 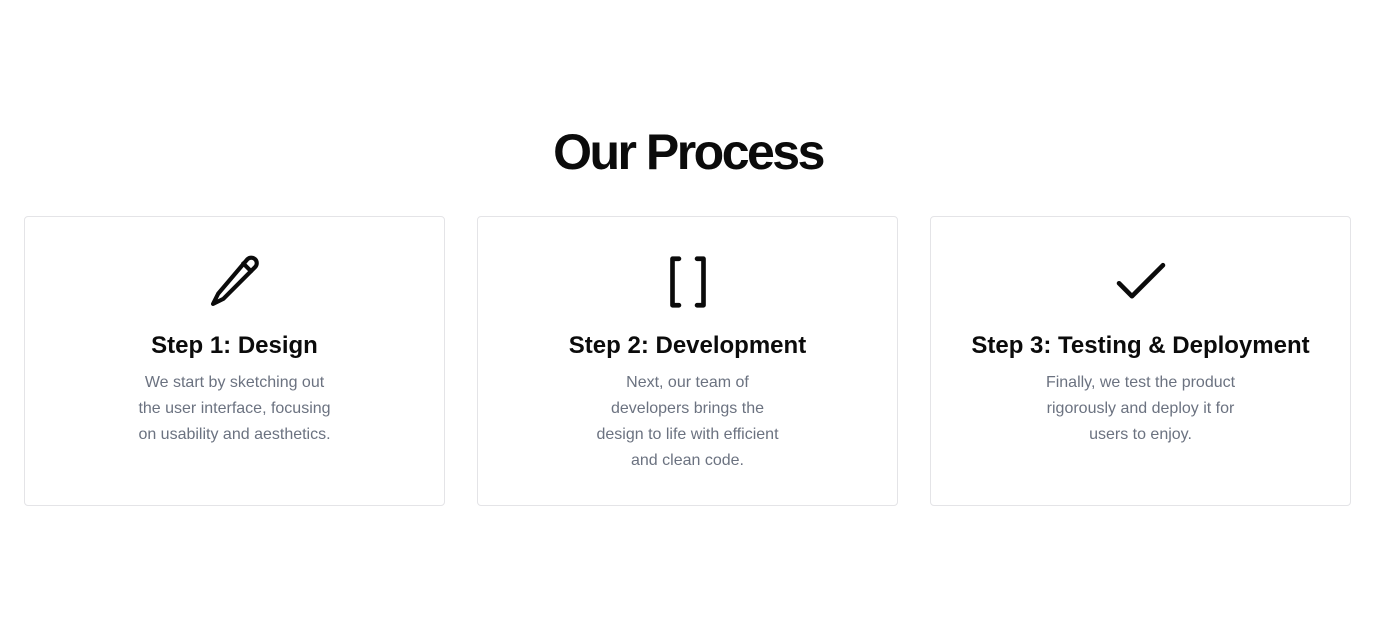 I want to click on brackets-icon, so click(x=688, y=282).